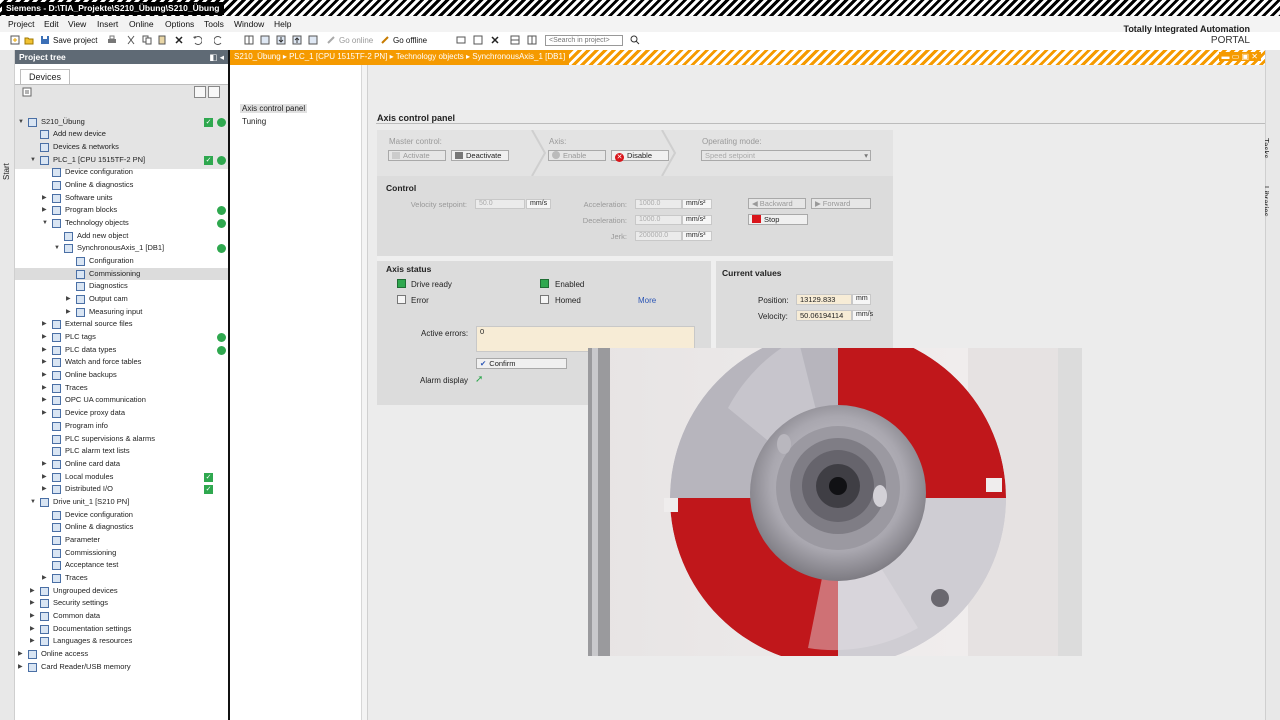 This screenshot has height=720, width=1280. I want to click on simulation-icon, so click(313, 40).